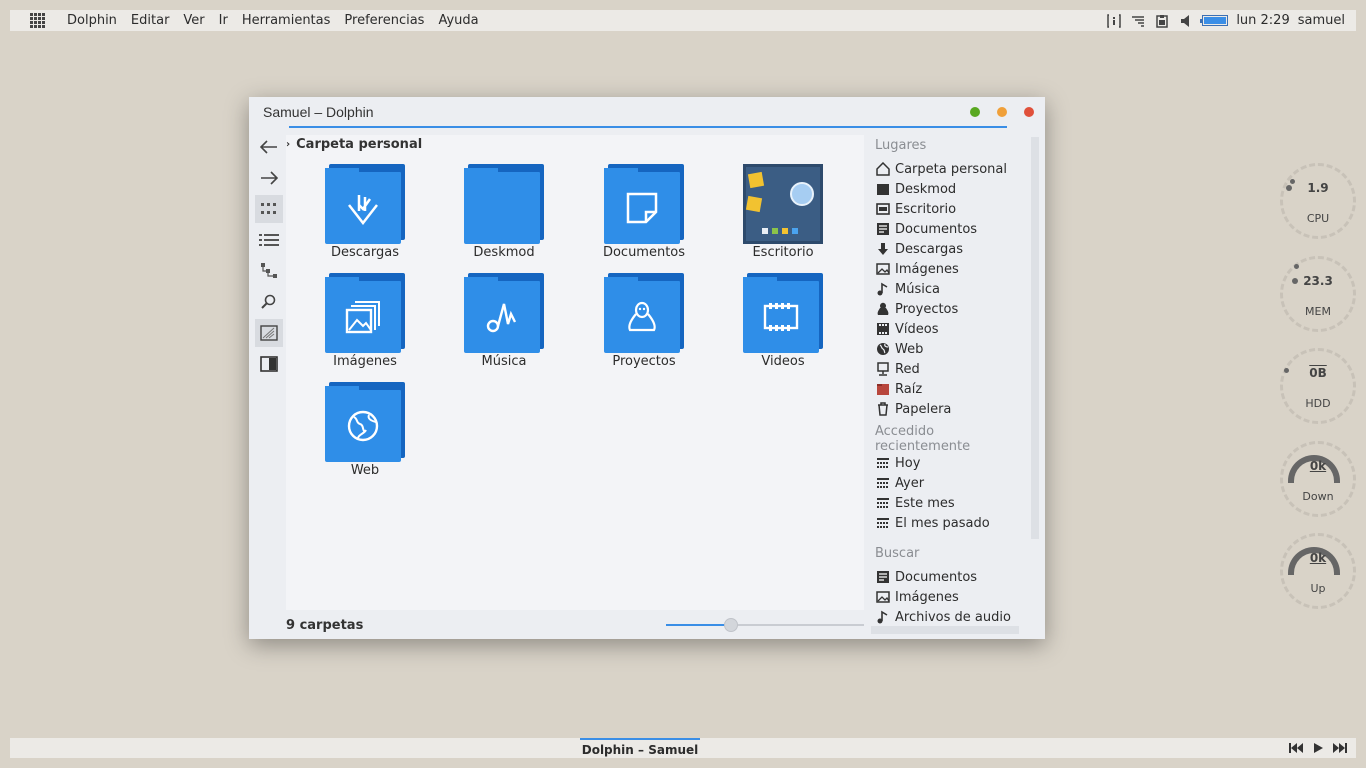  Describe the element at coordinates (1318, 373) in the screenshot. I see `gauge-value: 0B` at that location.